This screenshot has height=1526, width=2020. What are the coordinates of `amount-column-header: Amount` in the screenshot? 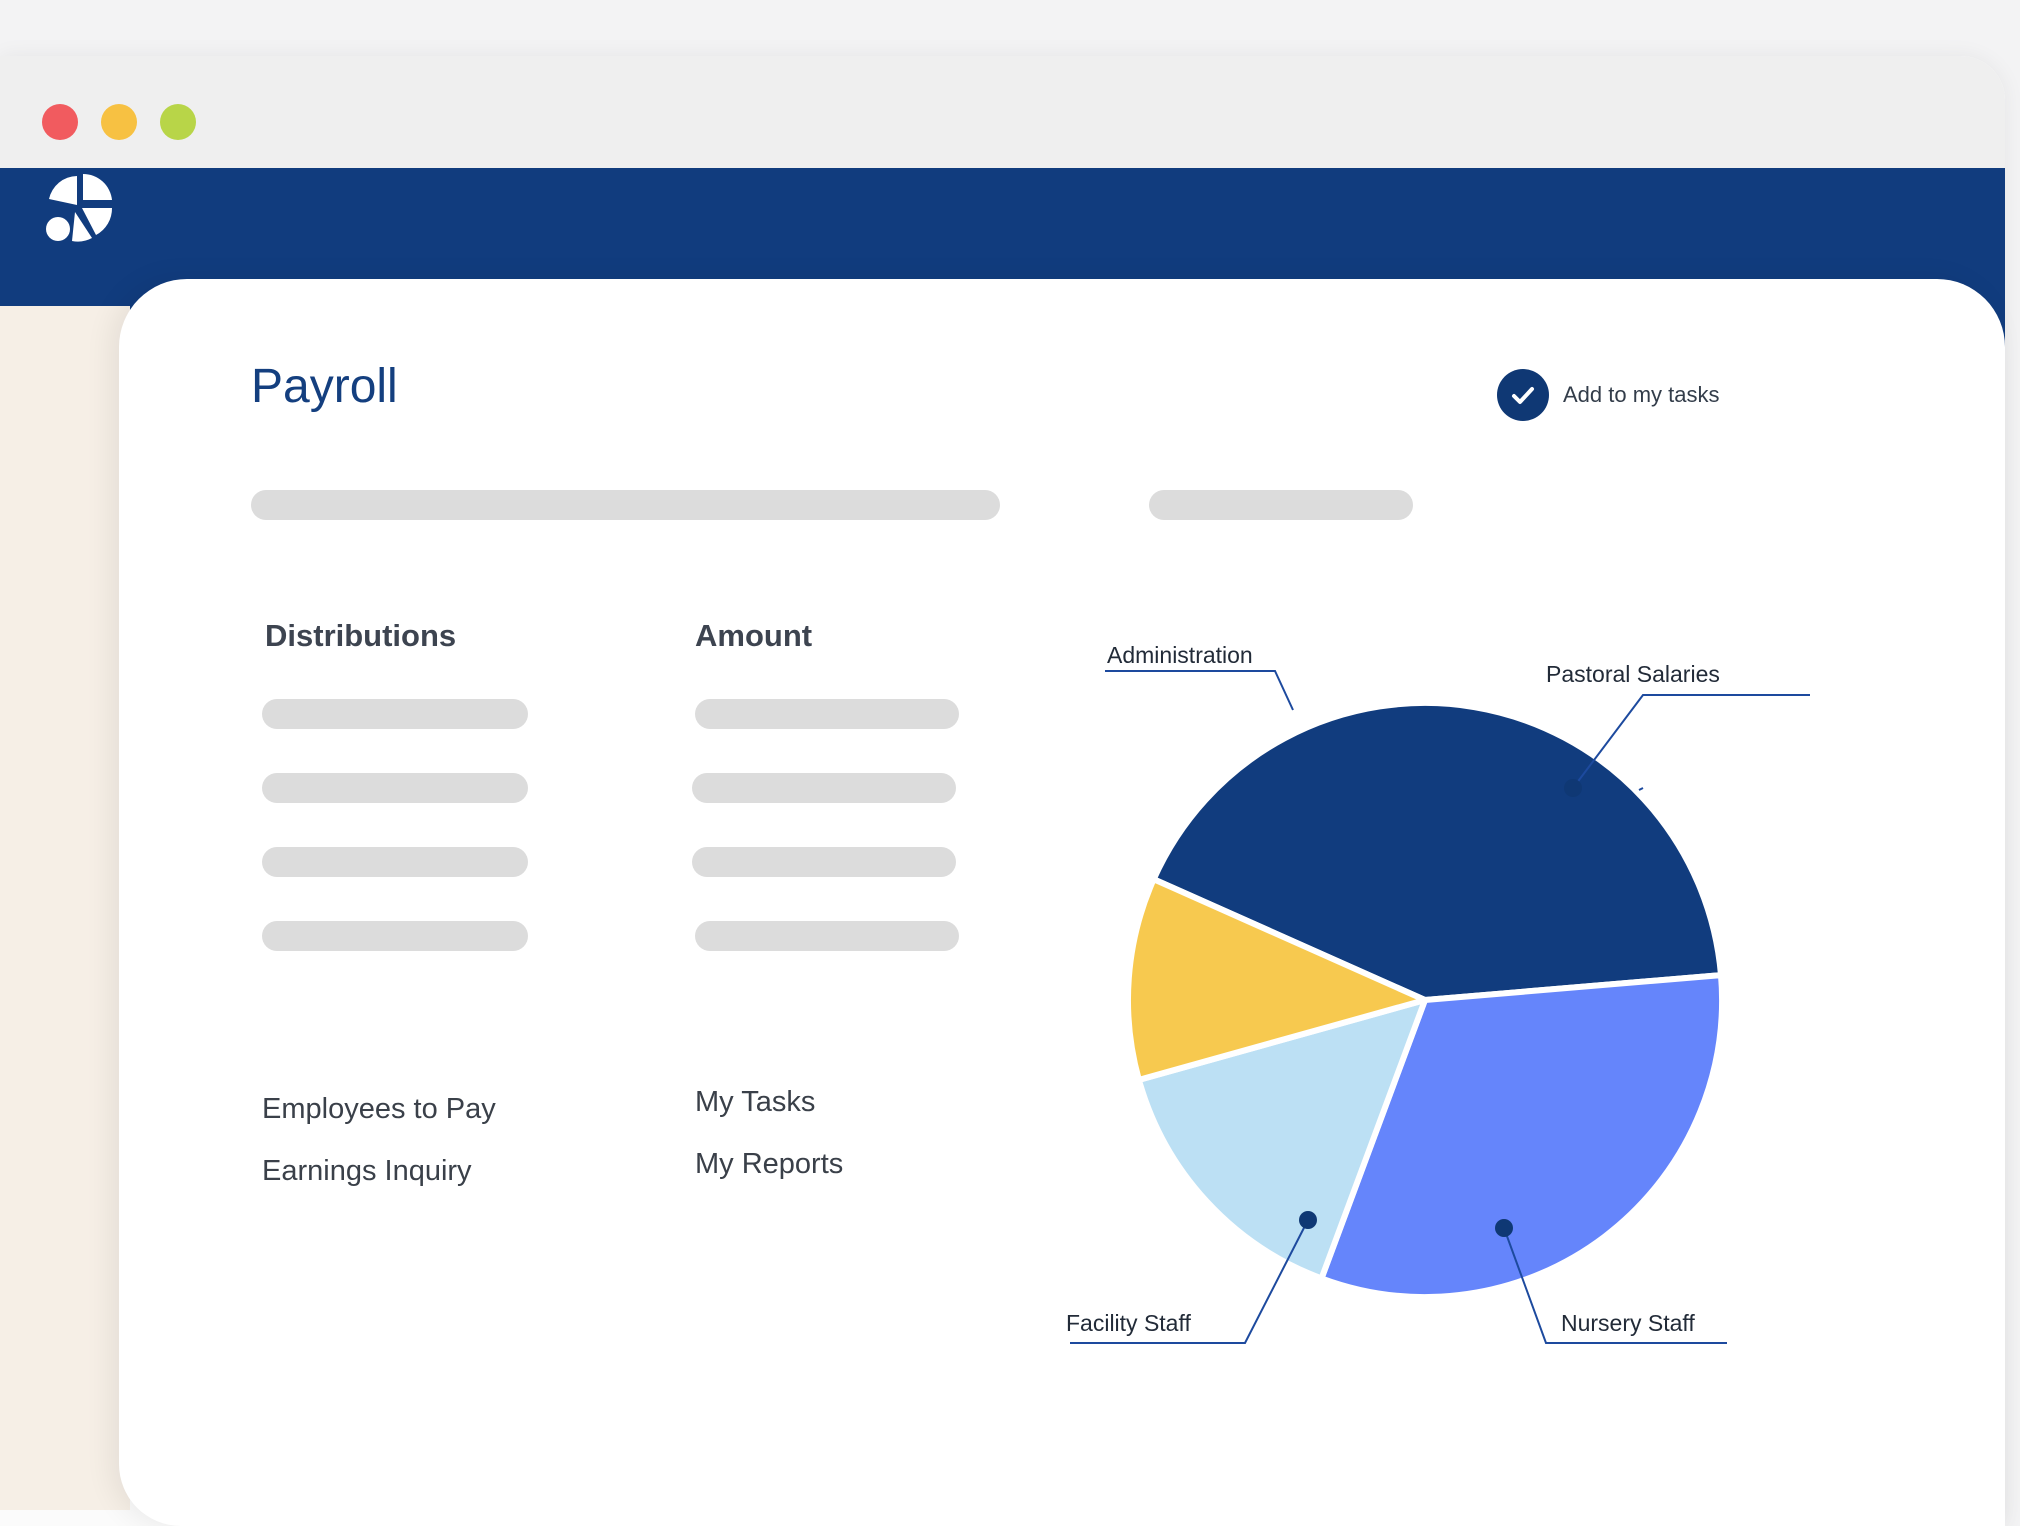 It's located at (754, 635).